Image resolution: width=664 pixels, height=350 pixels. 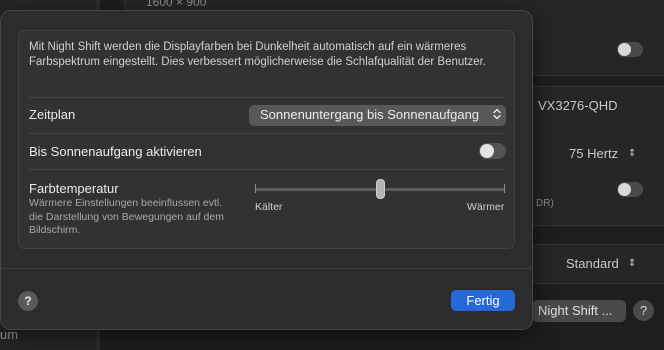 I want to click on done-button: Fertig, so click(x=483, y=300).